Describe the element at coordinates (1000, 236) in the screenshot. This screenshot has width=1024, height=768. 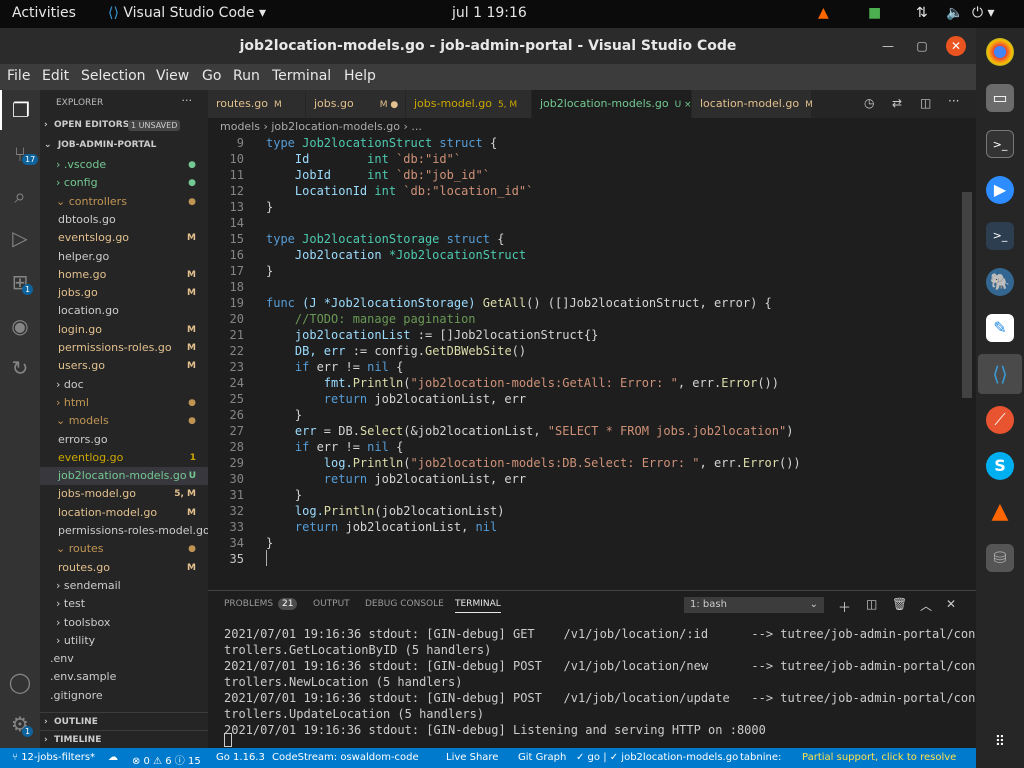
I see `remote-desktop-icon: >_` at that location.